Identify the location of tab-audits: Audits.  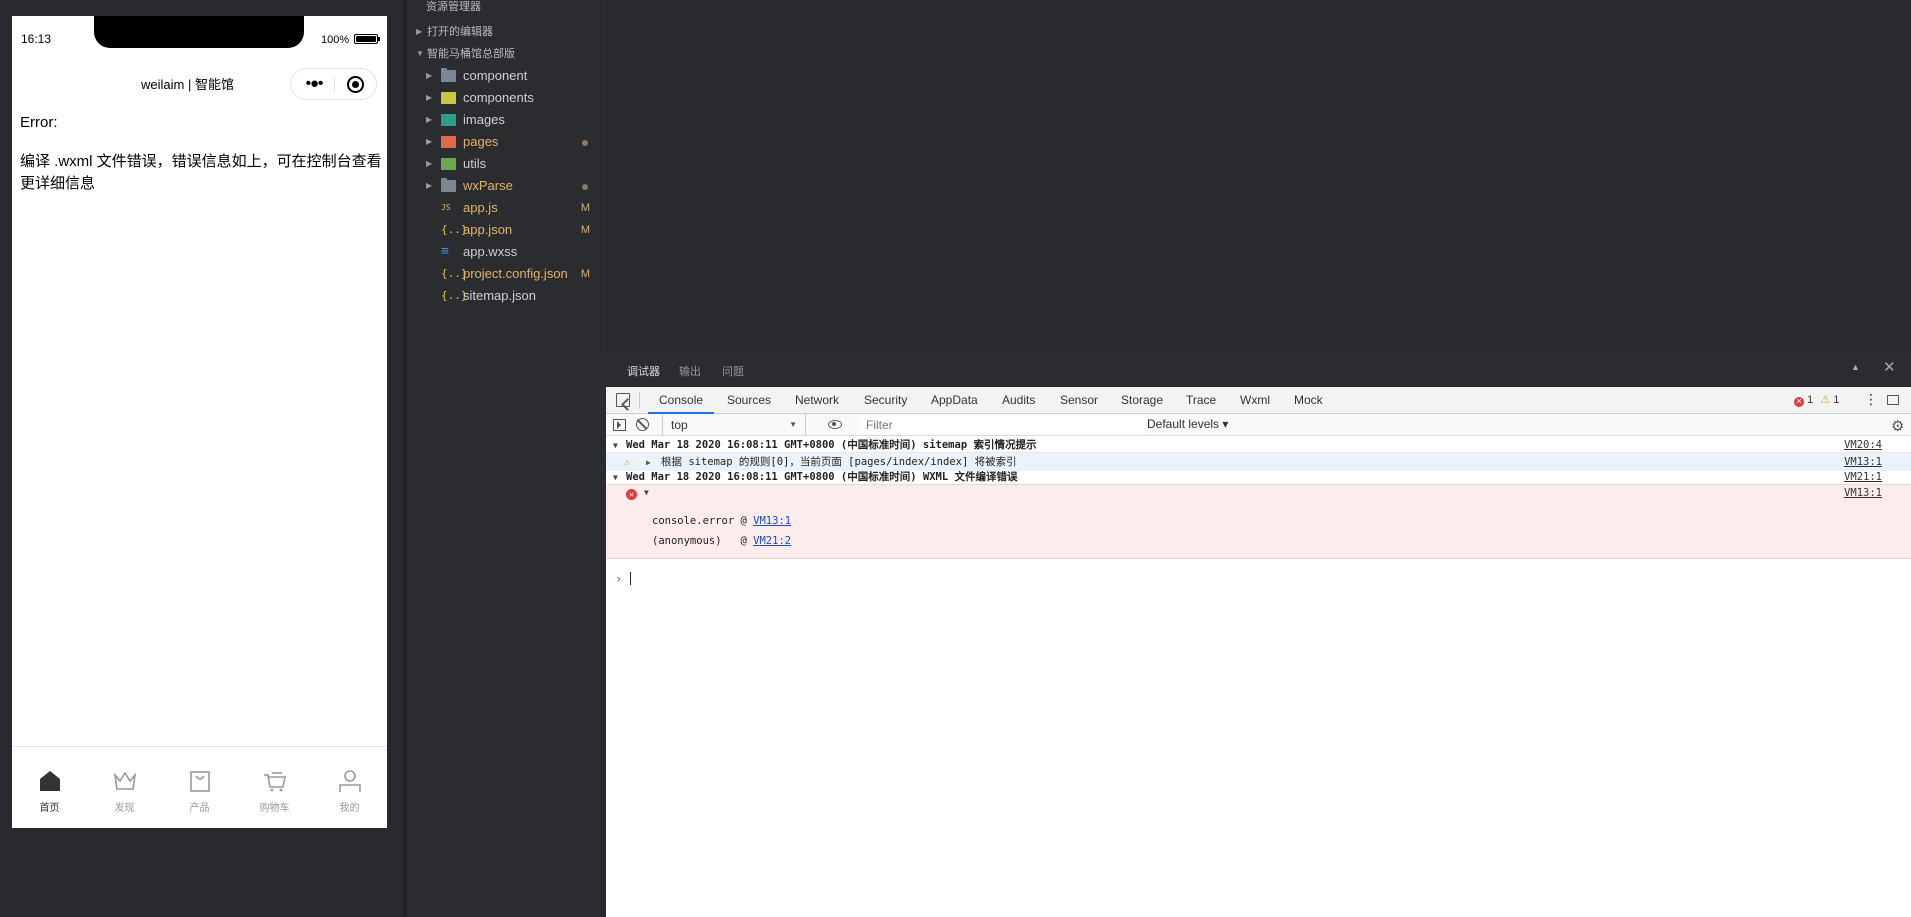
(1018, 400).